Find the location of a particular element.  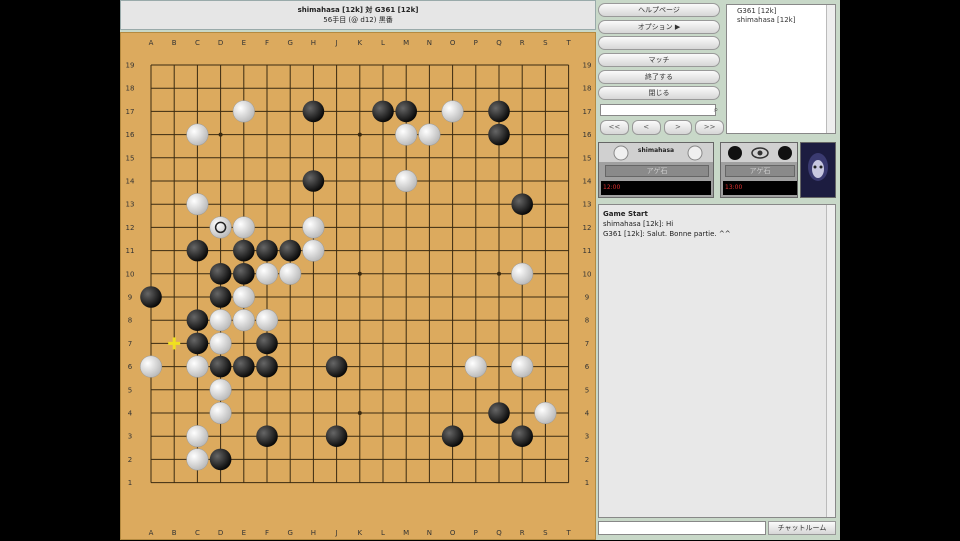

column-label: J is located at coordinates (336, 533).